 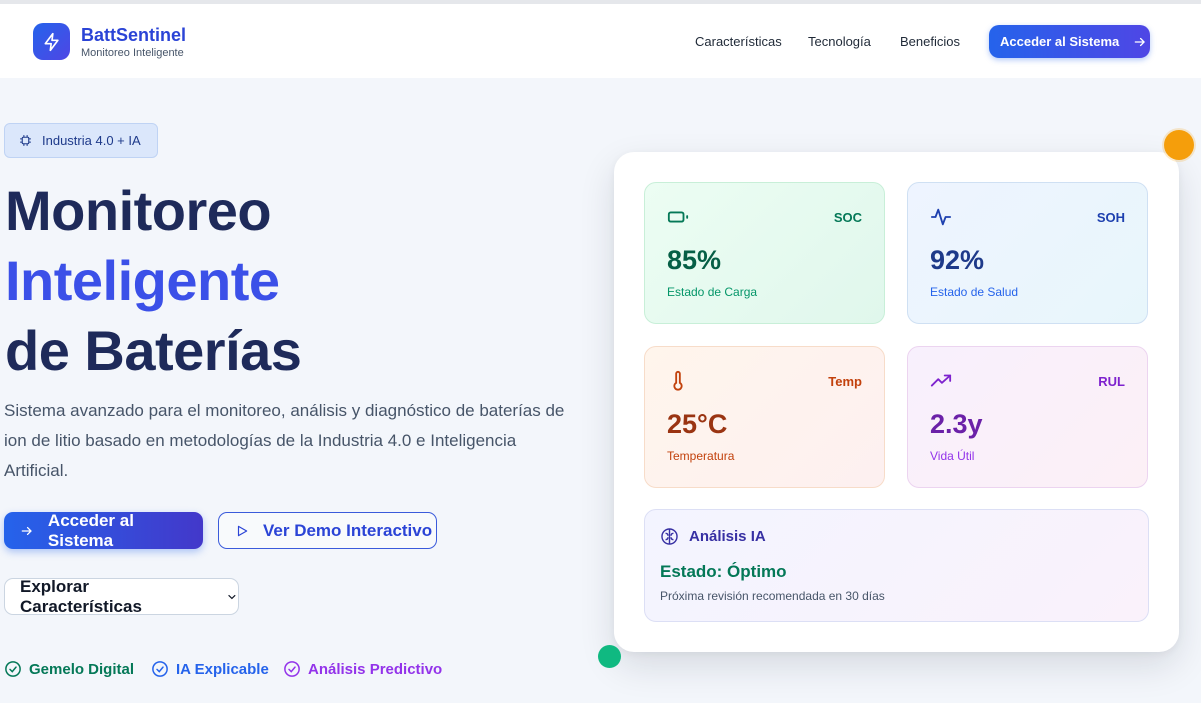 What do you see at coordinates (974, 292) in the screenshot?
I see `soh-label: Estado de Salud` at bounding box center [974, 292].